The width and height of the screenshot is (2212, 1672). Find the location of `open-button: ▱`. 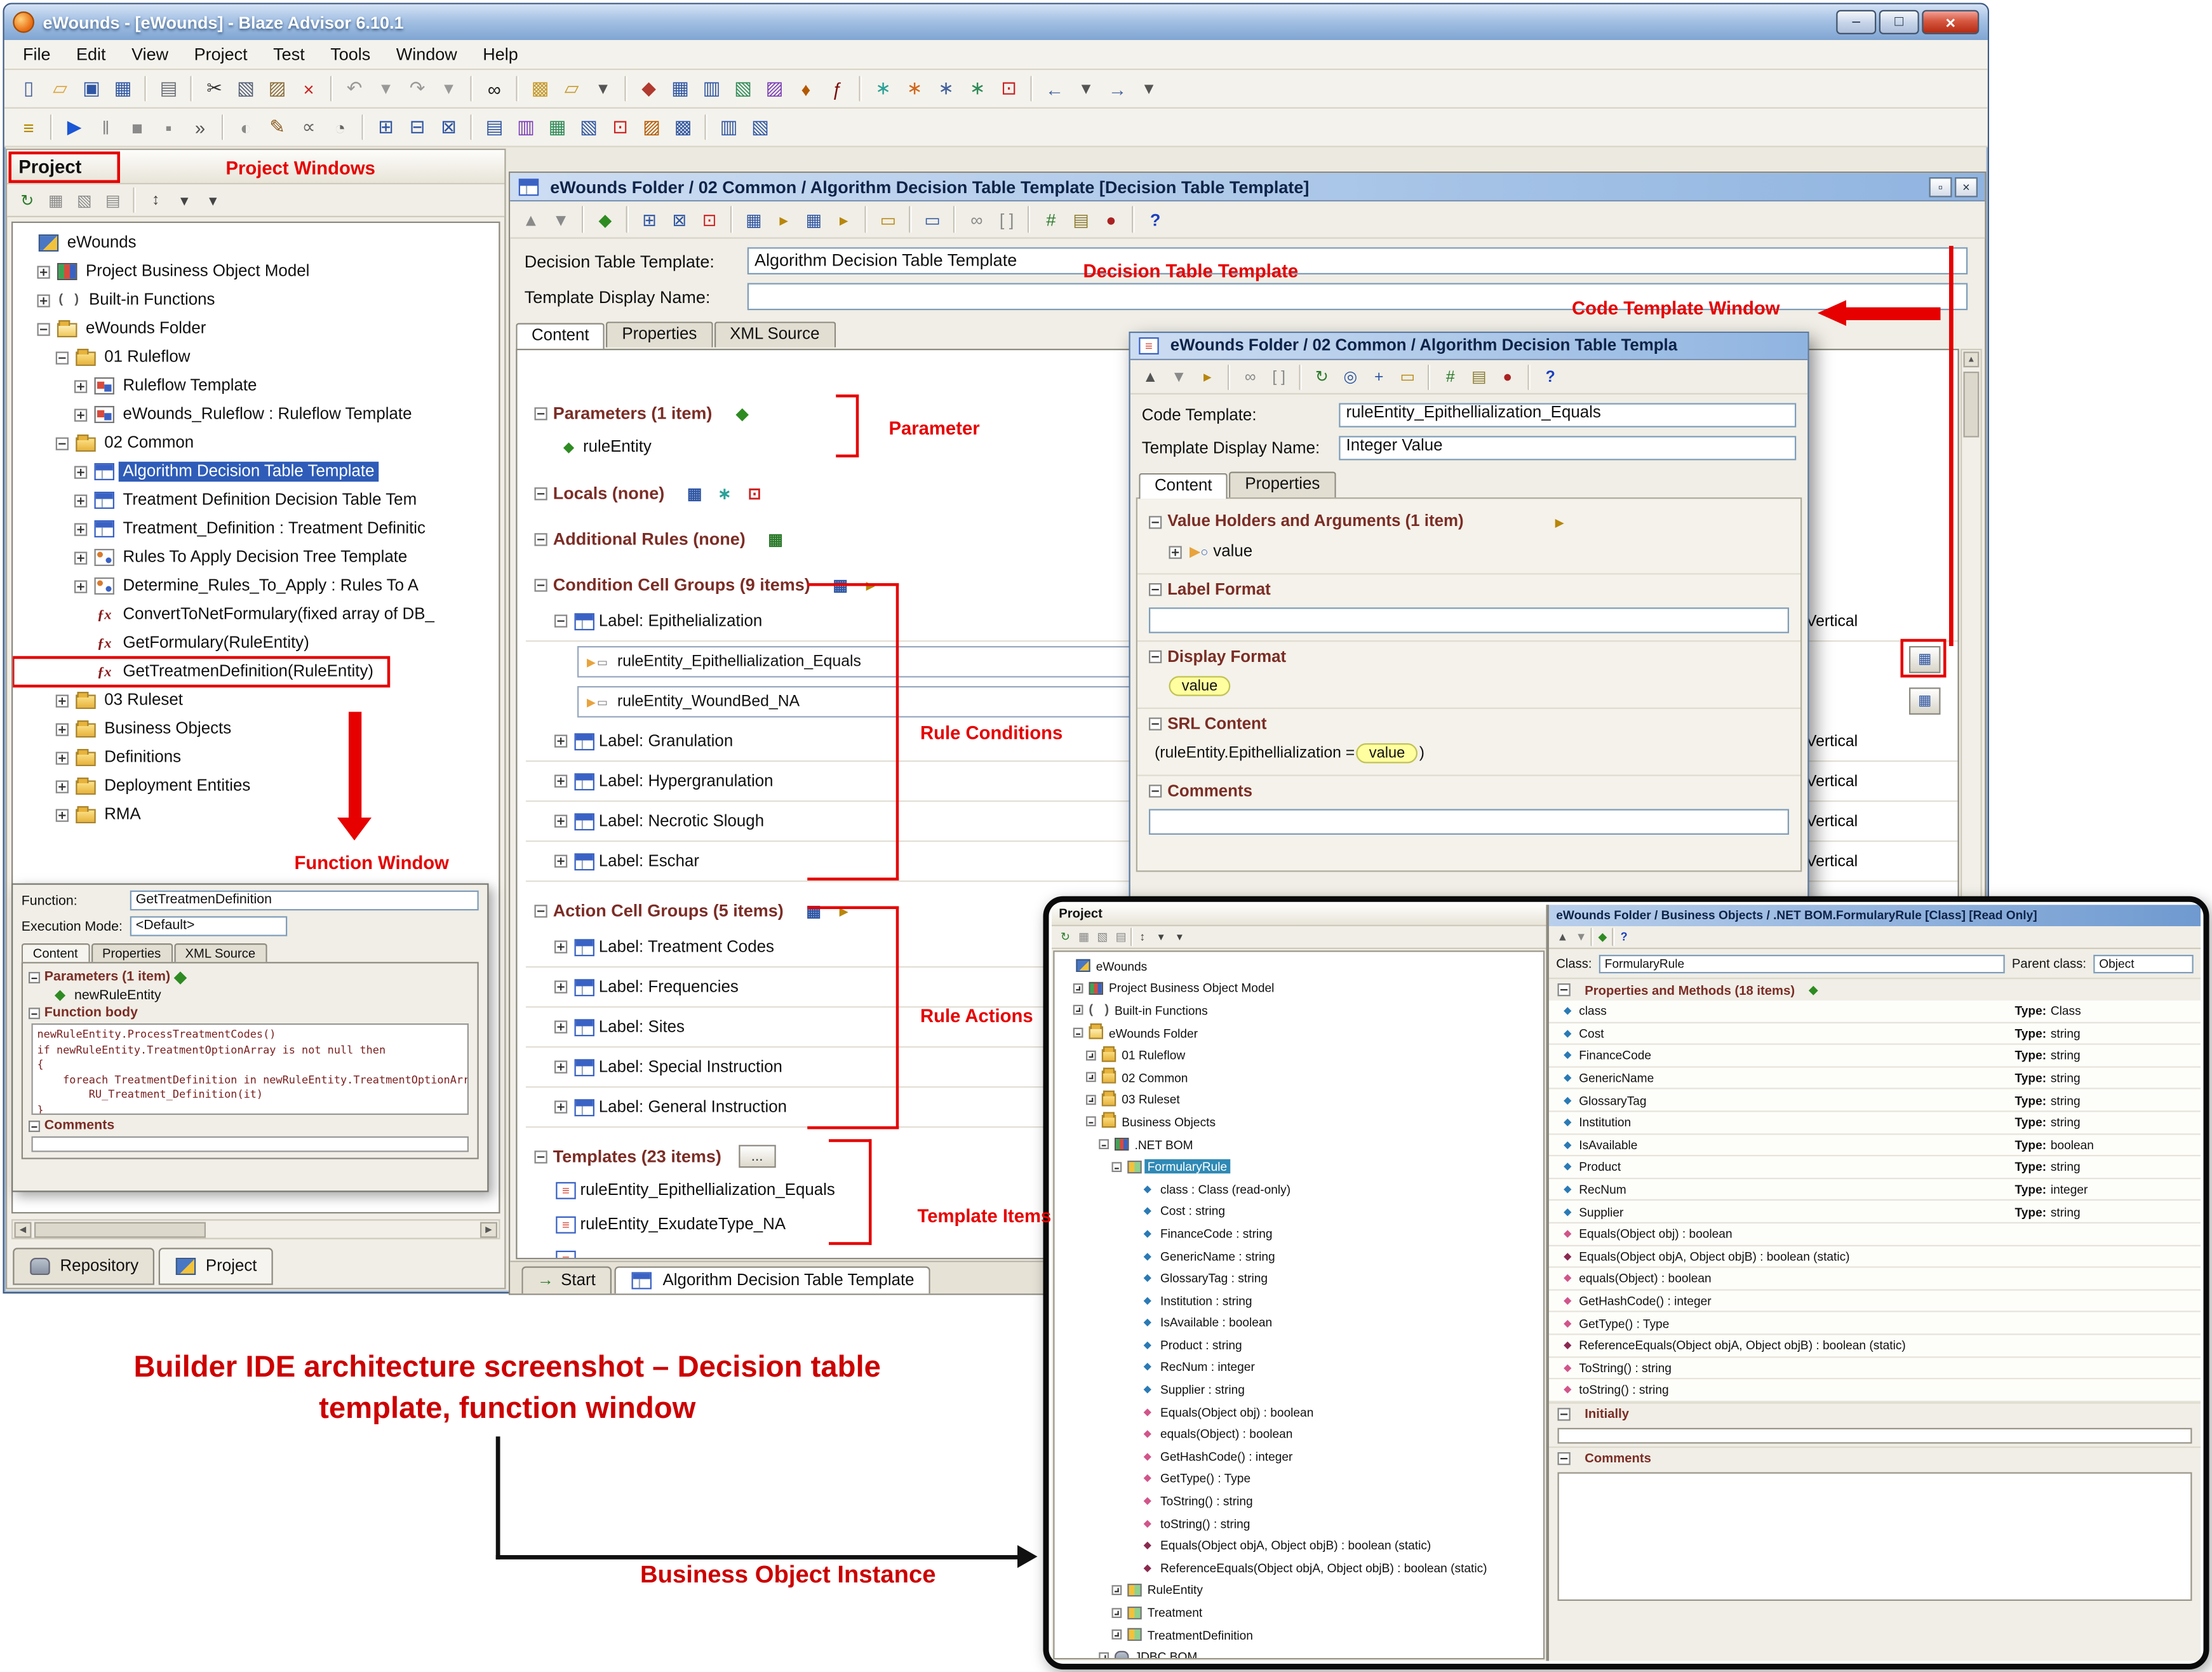

open-button: ▱ is located at coordinates (60, 89).